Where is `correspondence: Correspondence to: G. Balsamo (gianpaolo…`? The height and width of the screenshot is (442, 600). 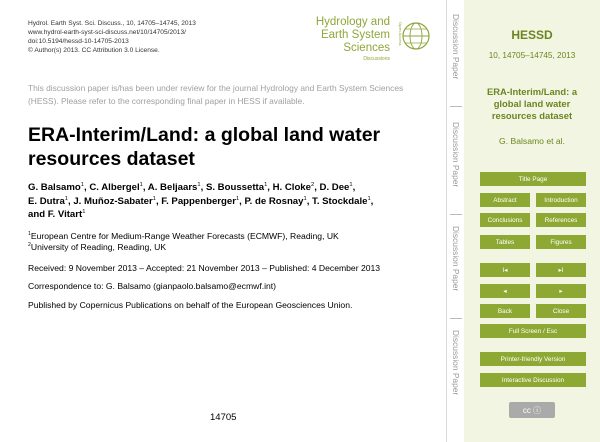
correspondence: Correspondence to: G. Balsamo (gianpaolo… is located at coordinates (152, 286).